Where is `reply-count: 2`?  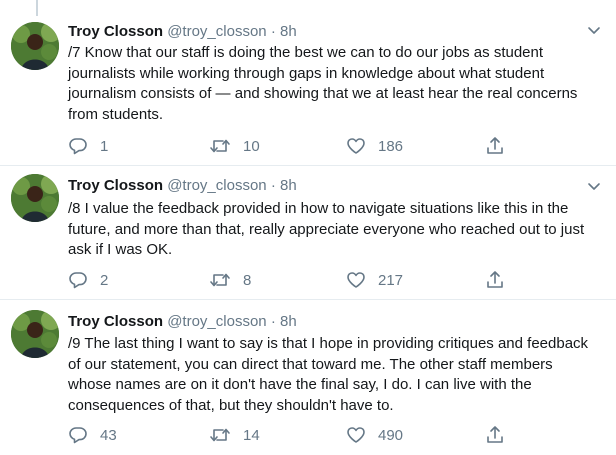
reply-count: 2 is located at coordinates (104, 280).